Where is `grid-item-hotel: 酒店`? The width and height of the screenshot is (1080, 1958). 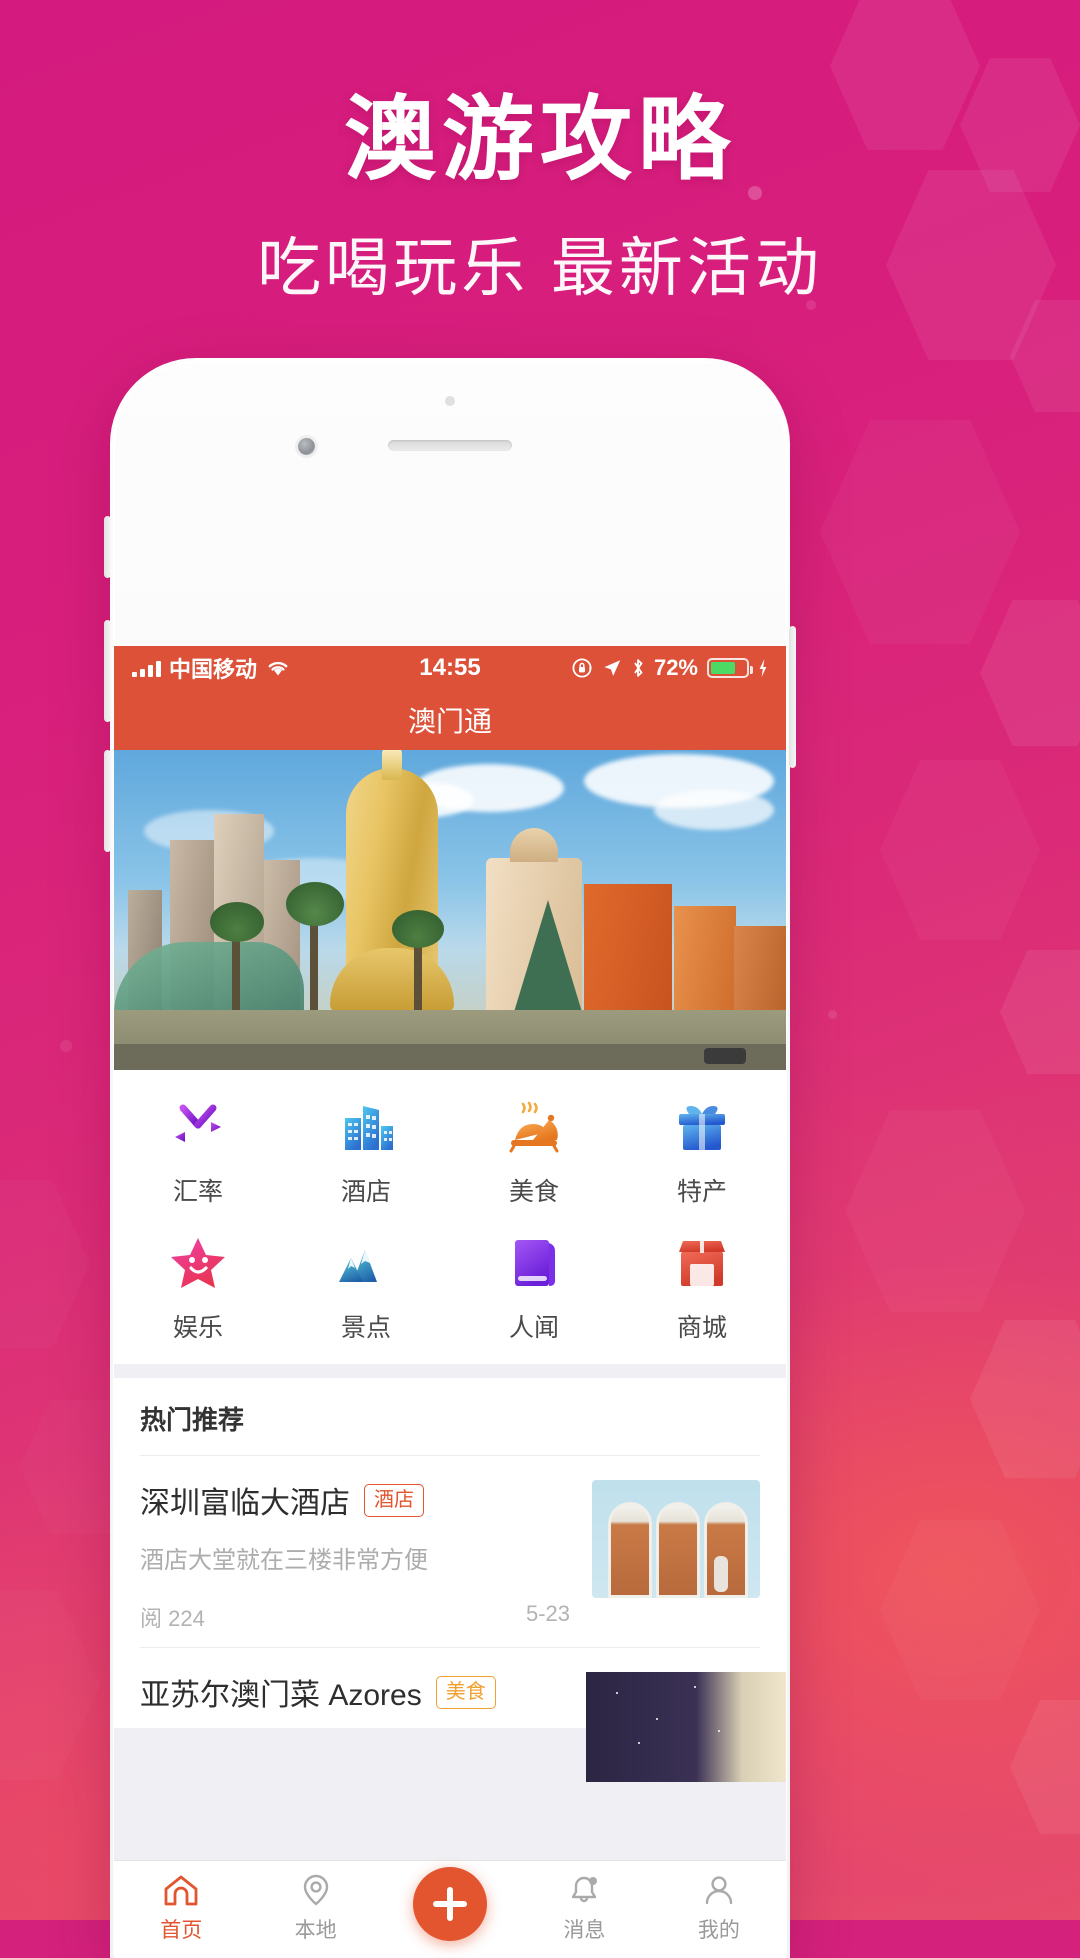 grid-item-hotel: 酒店 is located at coordinates (366, 1152).